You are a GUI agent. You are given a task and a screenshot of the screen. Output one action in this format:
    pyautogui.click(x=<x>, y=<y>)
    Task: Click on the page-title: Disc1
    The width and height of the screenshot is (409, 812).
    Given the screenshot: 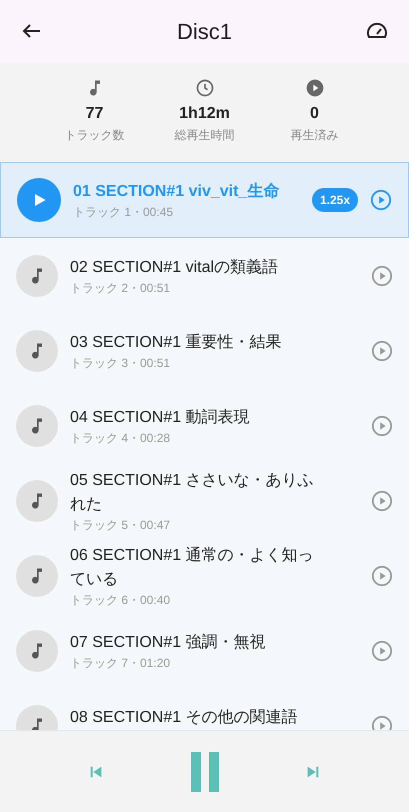 What is the action you would take?
    pyautogui.click(x=204, y=32)
    